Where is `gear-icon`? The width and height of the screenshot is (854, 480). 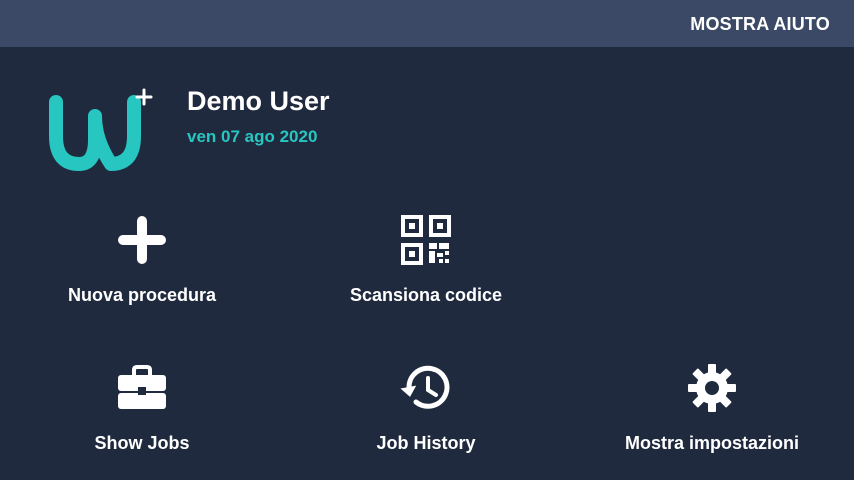
gear-icon is located at coordinates (712, 388).